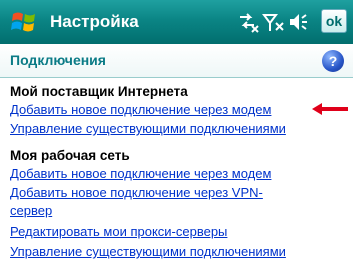 The width and height of the screenshot is (353, 266). Describe the element at coordinates (140, 110) in the screenshot. I see `link-add-modem-isp: Добавить новое подключение через модем` at that location.